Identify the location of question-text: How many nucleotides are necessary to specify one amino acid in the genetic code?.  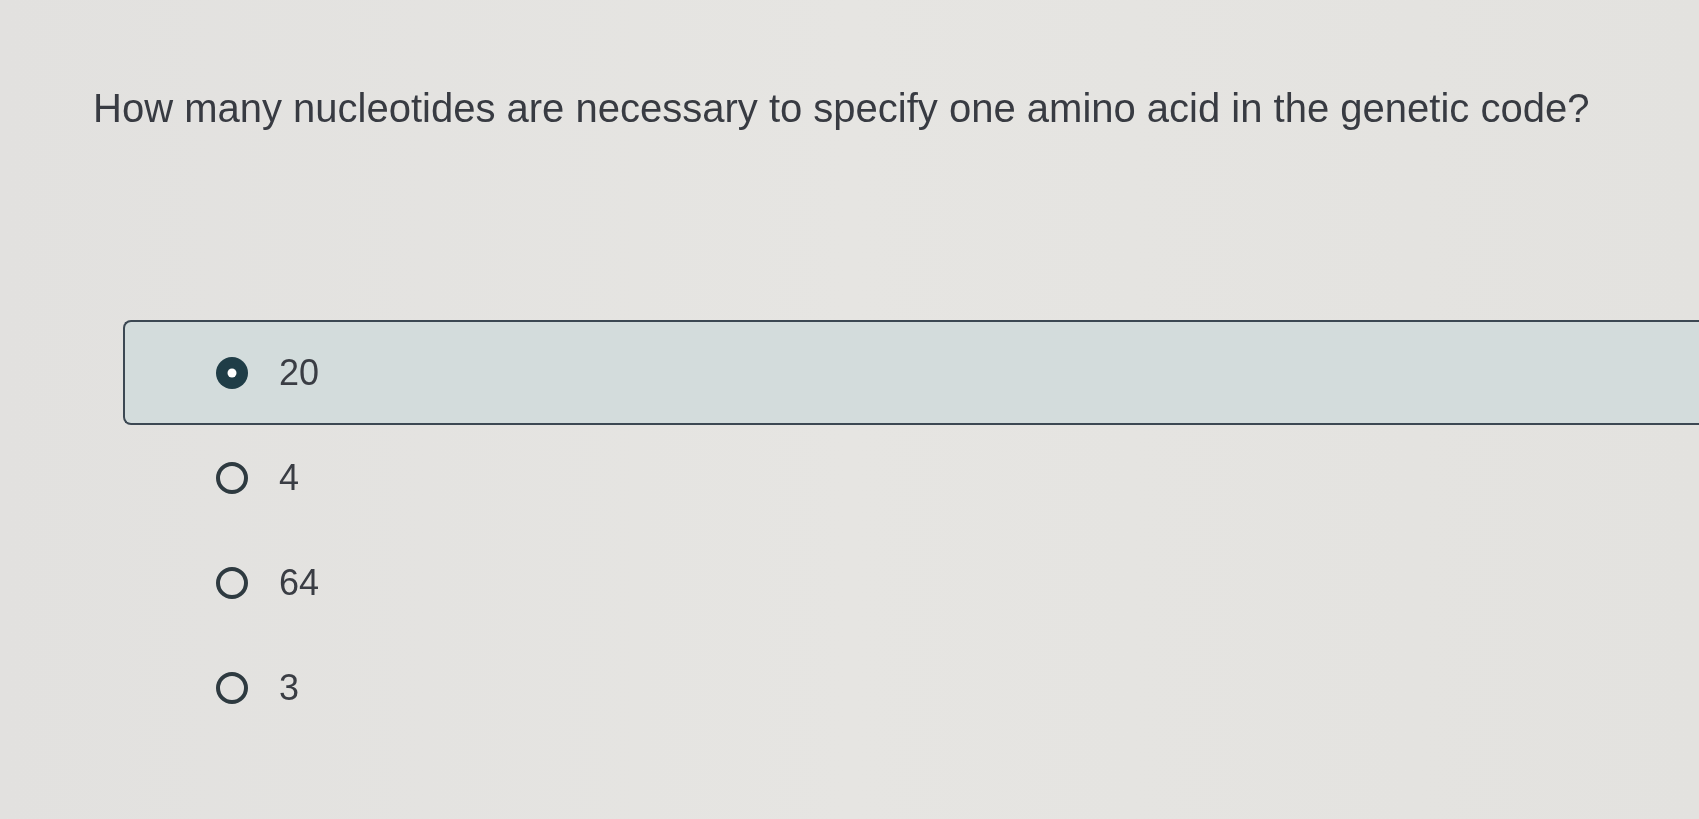
(841, 108).